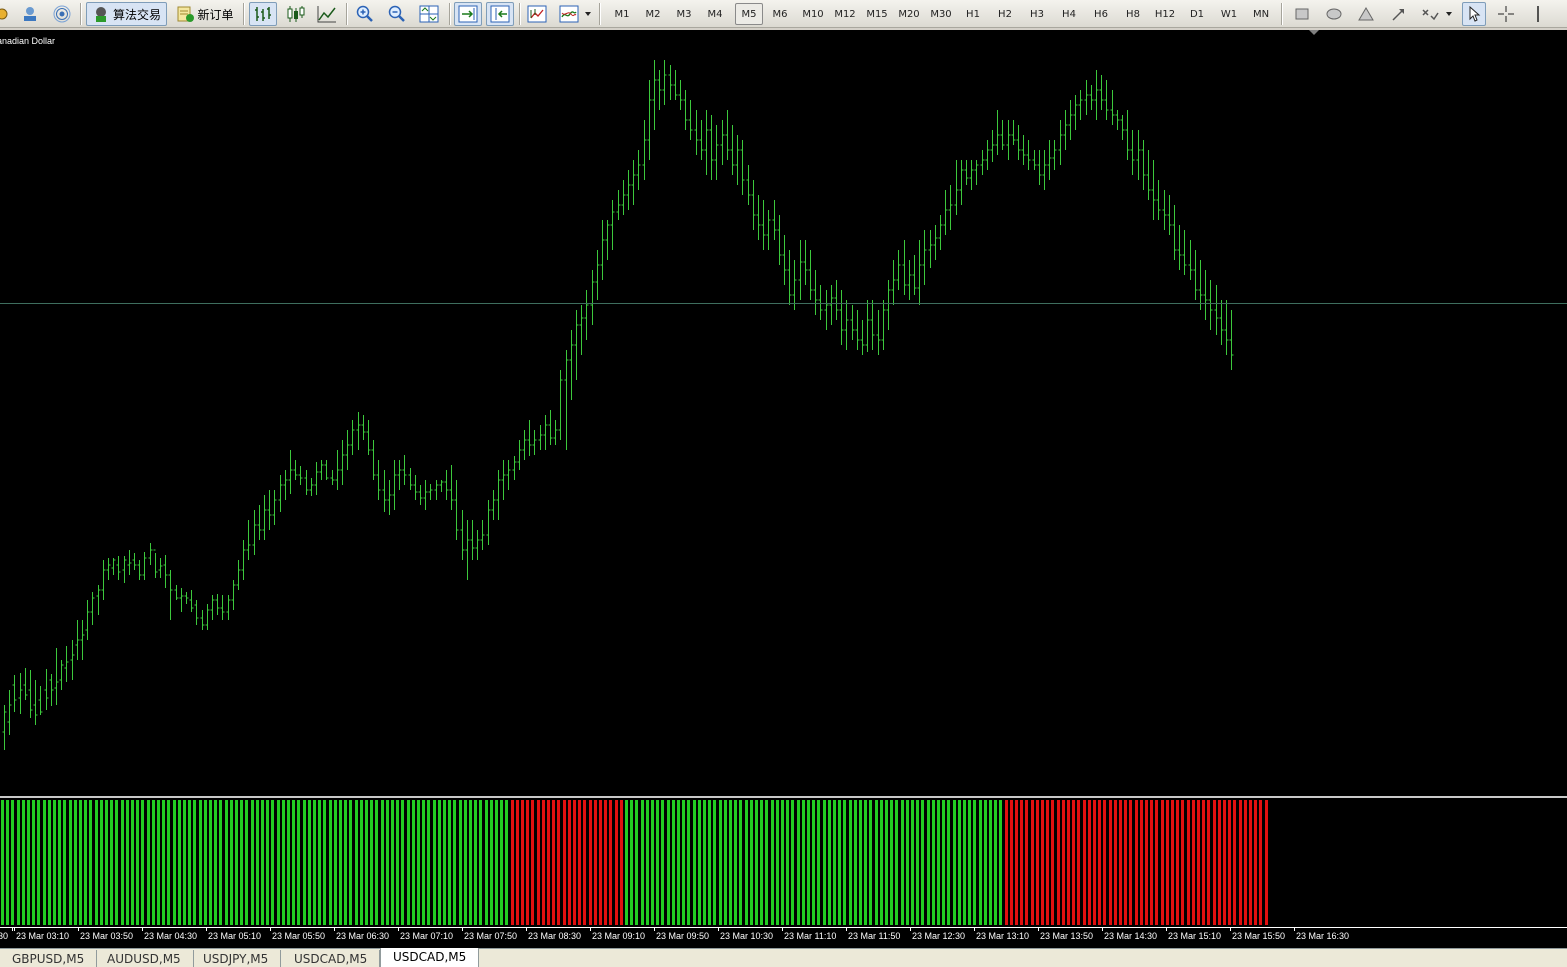 The image size is (1567, 967). Describe the element at coordinates (877, 14) in the screenshot. I see `timeframe-m15: M15` at that location.